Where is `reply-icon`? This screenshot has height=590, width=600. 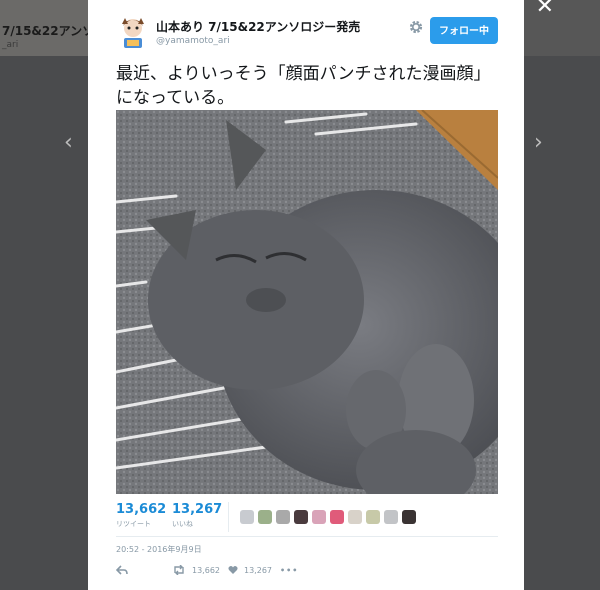 reply-icon is located at coordinates (121, 571).